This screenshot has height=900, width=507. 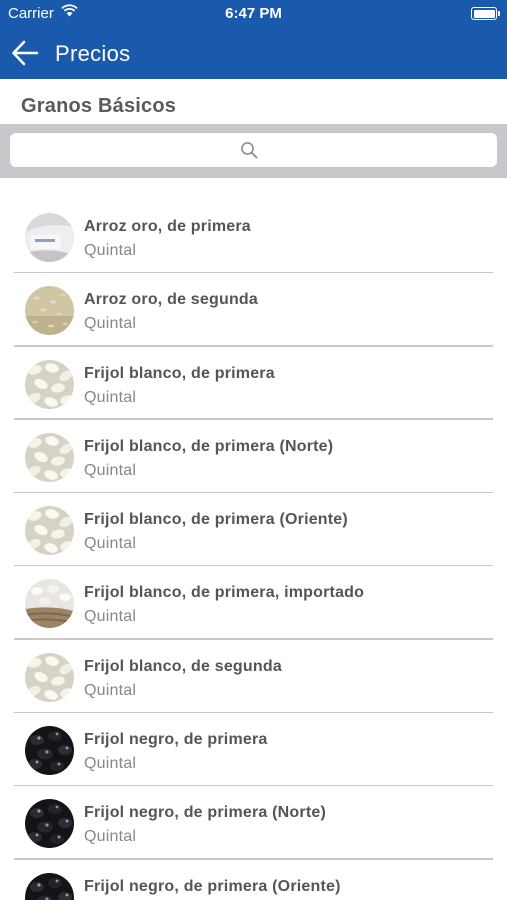 I want to click on item-name: Frijol negro, de primera (Norte), so click(x=205, y=813).